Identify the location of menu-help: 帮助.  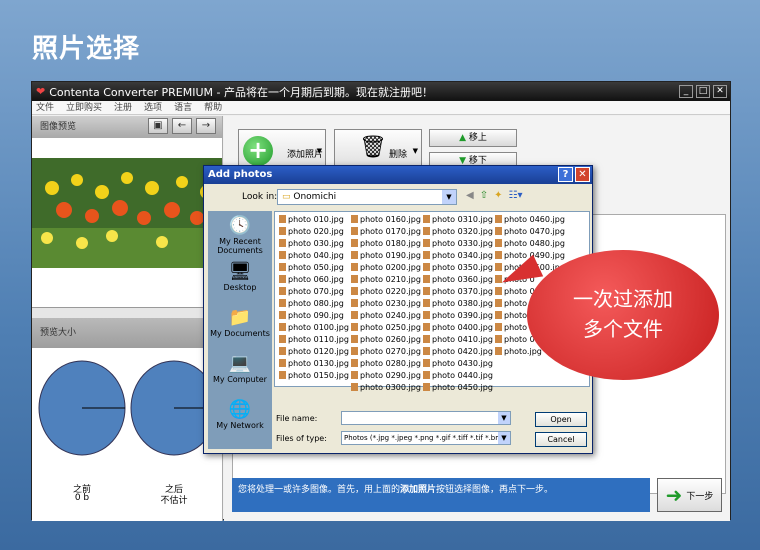
(213, 107).